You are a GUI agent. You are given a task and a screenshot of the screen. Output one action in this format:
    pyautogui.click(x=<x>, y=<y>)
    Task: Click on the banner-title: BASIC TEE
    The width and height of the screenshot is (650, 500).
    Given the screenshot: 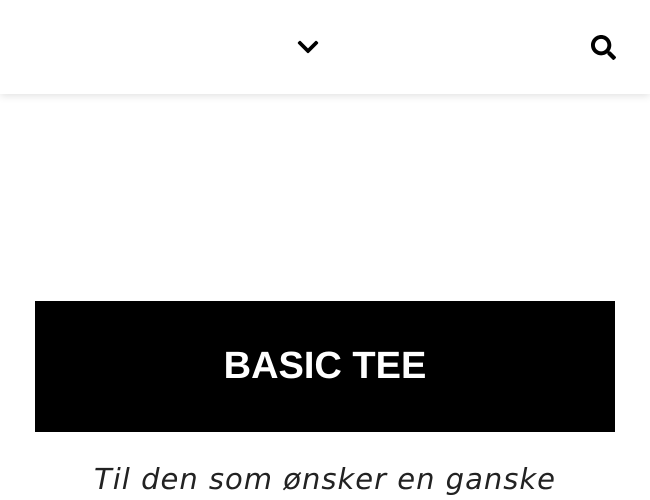 What is the action you would take?
    pyautogui.click(x=325, y=366)
    